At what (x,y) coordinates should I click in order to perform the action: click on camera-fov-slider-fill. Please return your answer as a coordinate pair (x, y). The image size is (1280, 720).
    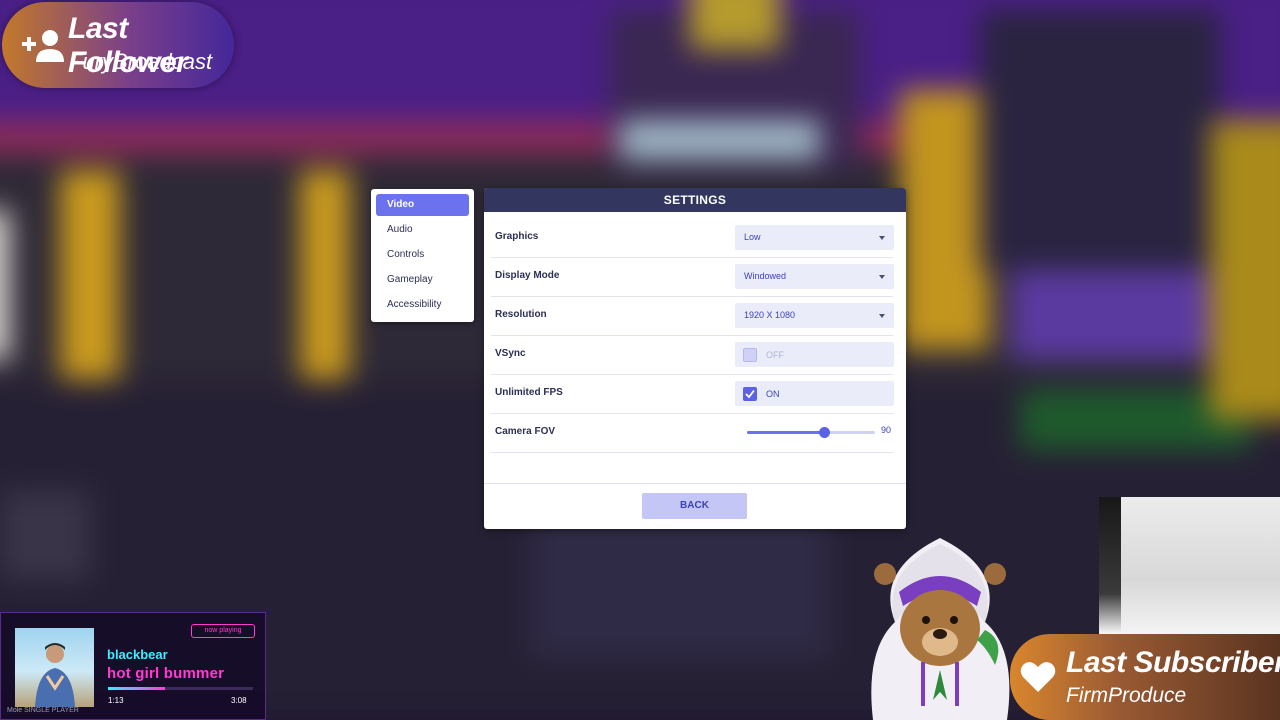
    Looking at the image, I should click on (785, 432).